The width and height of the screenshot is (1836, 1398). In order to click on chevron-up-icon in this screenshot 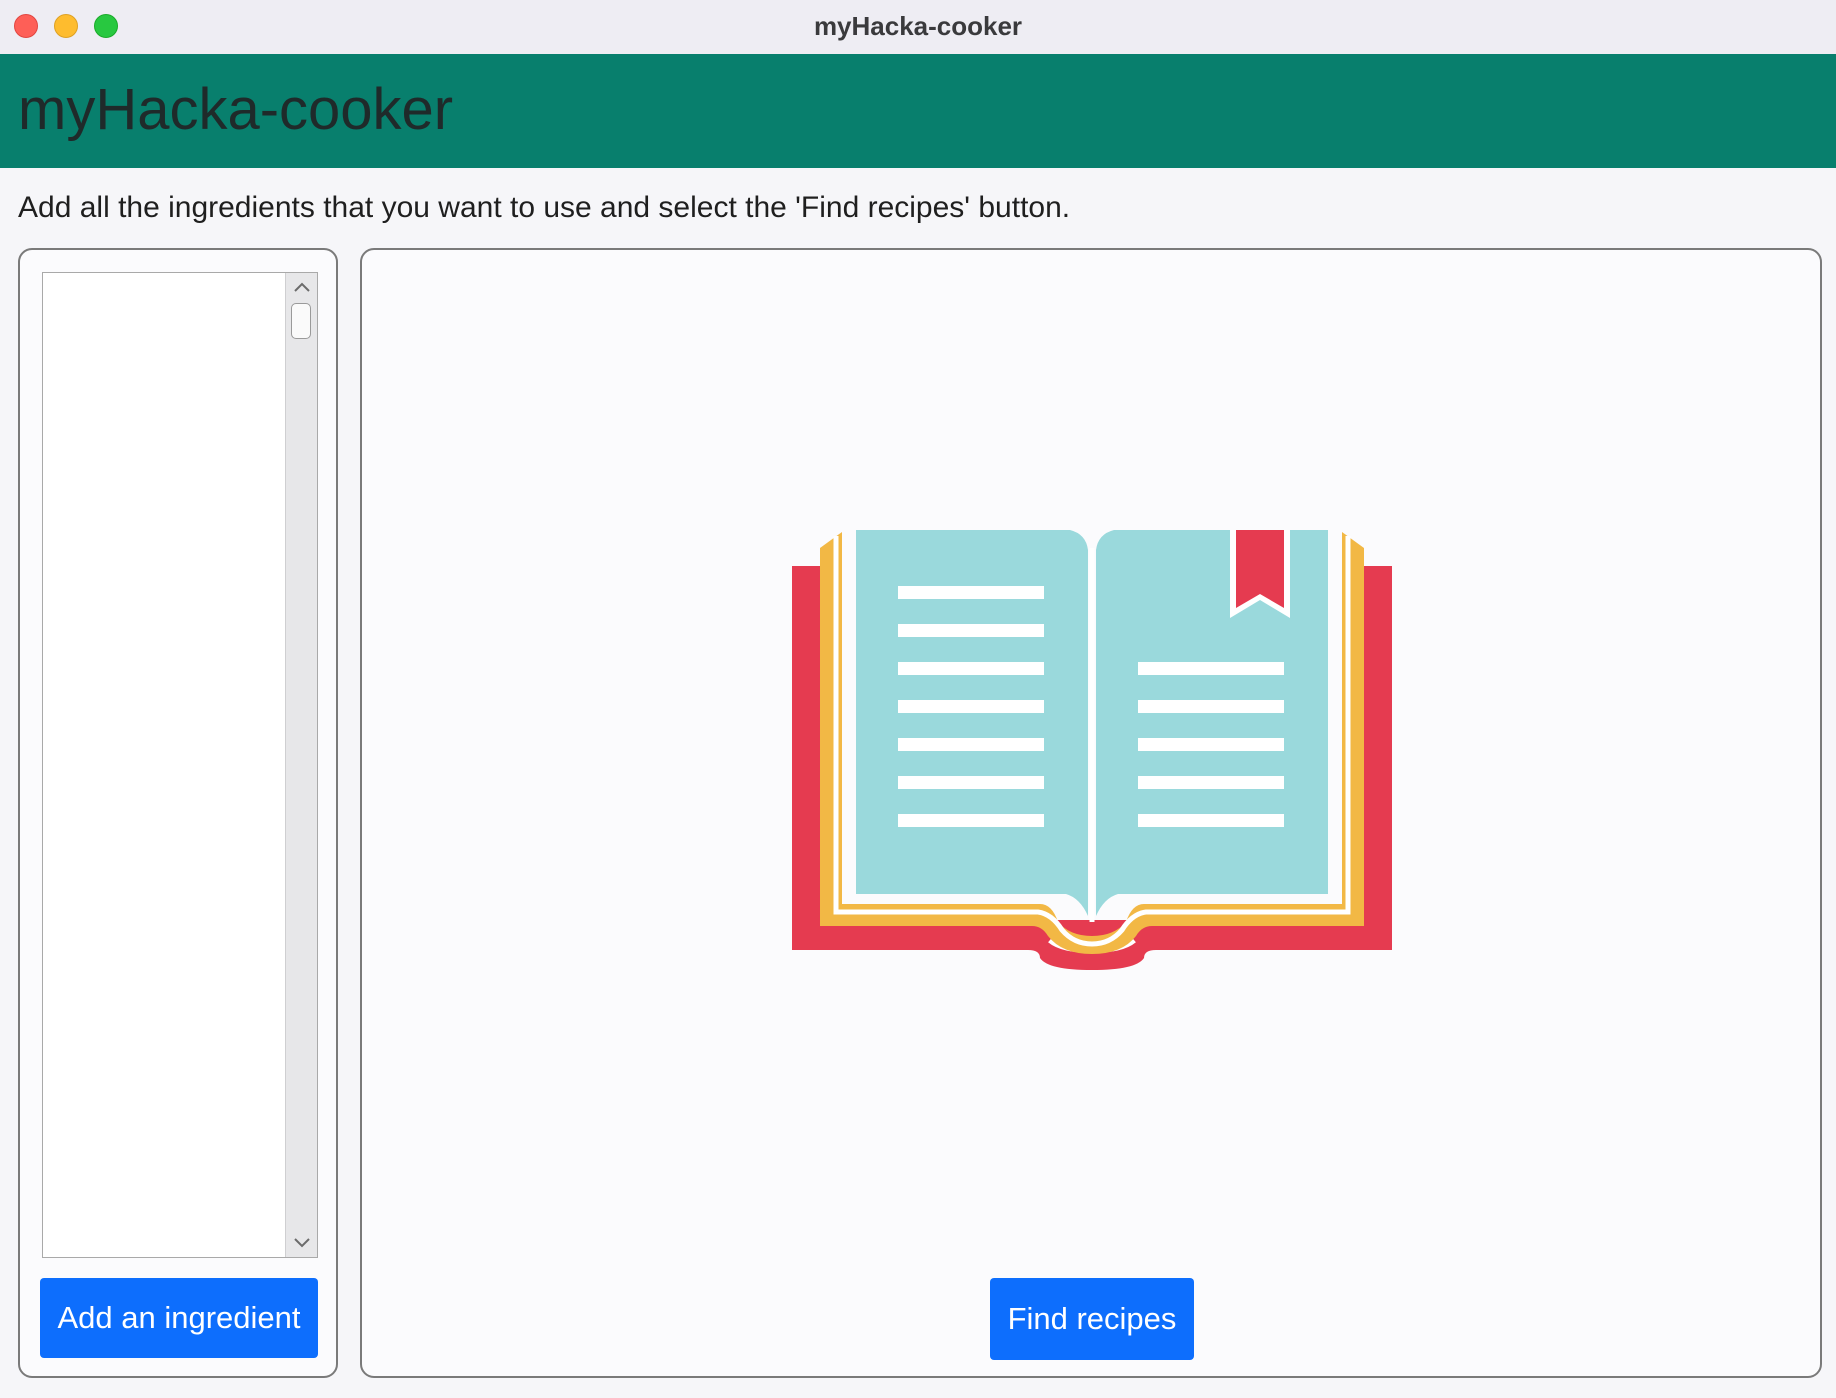, I will do `click(301, 287)`.